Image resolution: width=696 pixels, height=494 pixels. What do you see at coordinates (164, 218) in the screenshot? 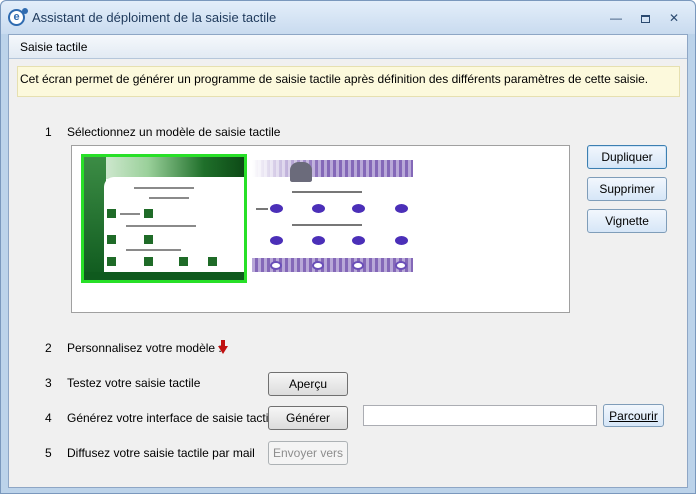
I see `model-thumbnail-green` at bounding box center [164, 218].